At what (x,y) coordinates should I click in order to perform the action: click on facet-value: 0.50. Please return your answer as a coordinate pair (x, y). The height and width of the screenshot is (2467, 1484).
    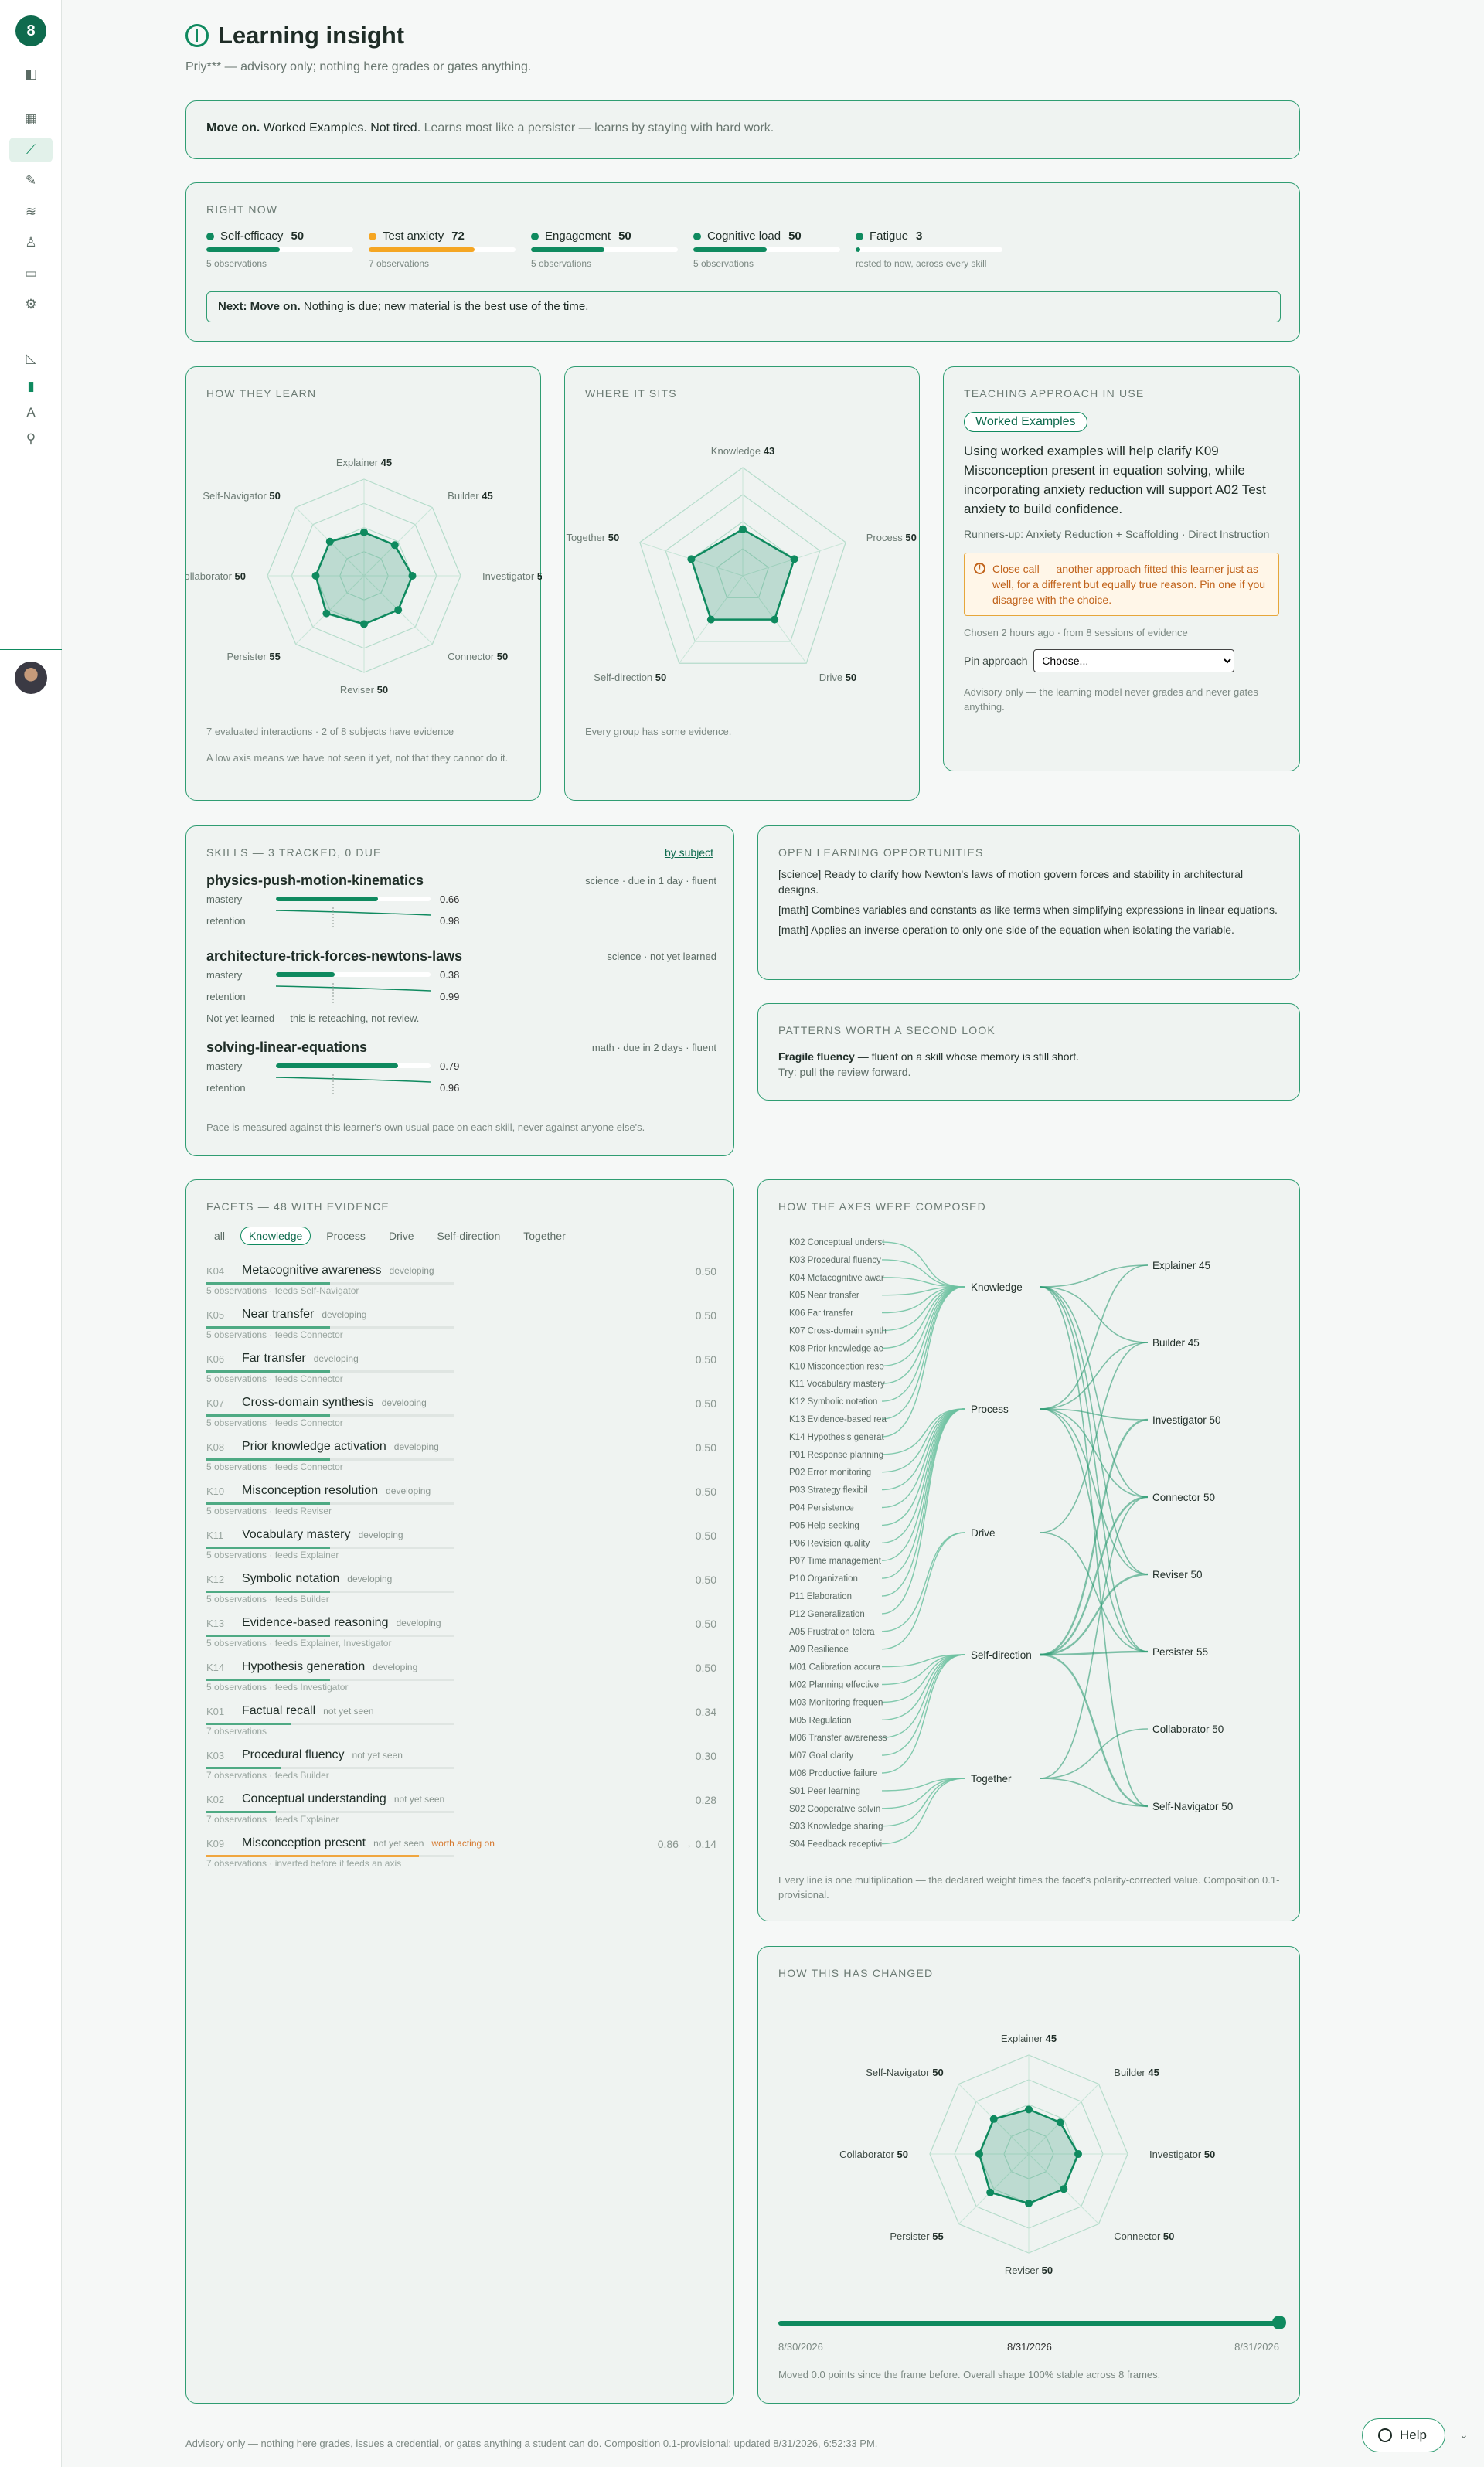
    Looking at the image, I should click on (705, 1580).